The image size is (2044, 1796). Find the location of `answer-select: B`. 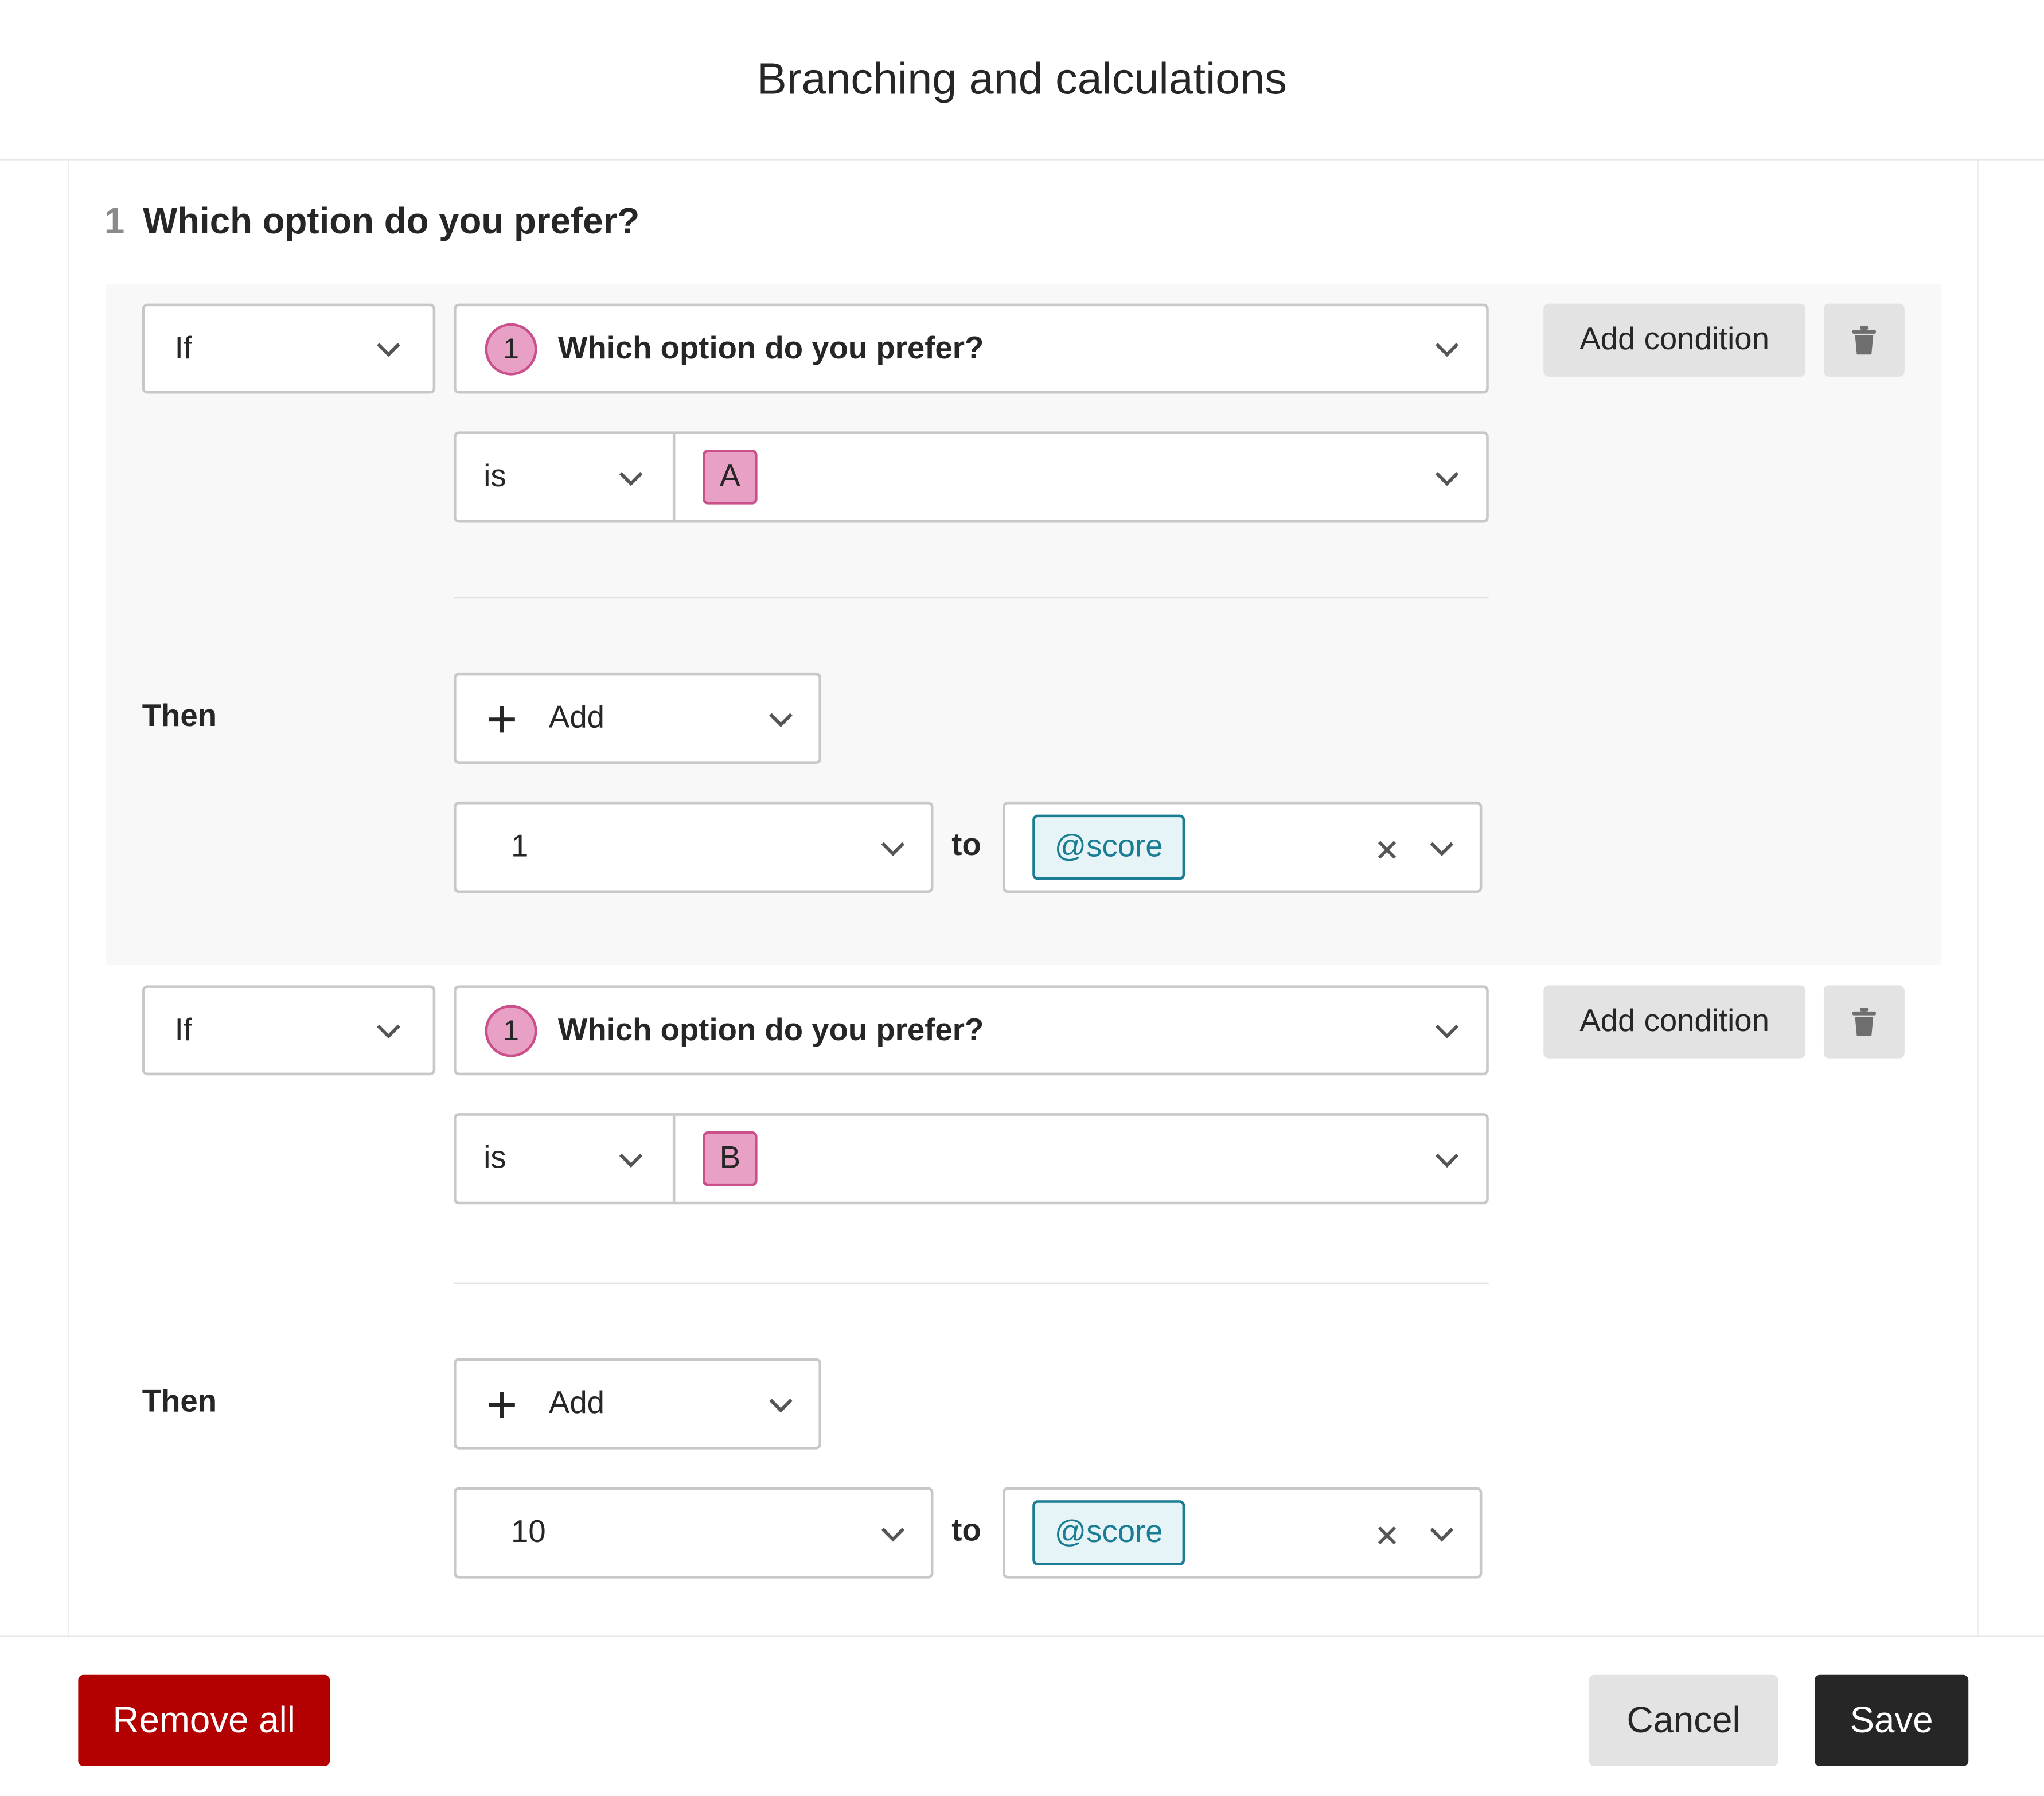

answer-select: B is located at coordinates (1080, 1159).